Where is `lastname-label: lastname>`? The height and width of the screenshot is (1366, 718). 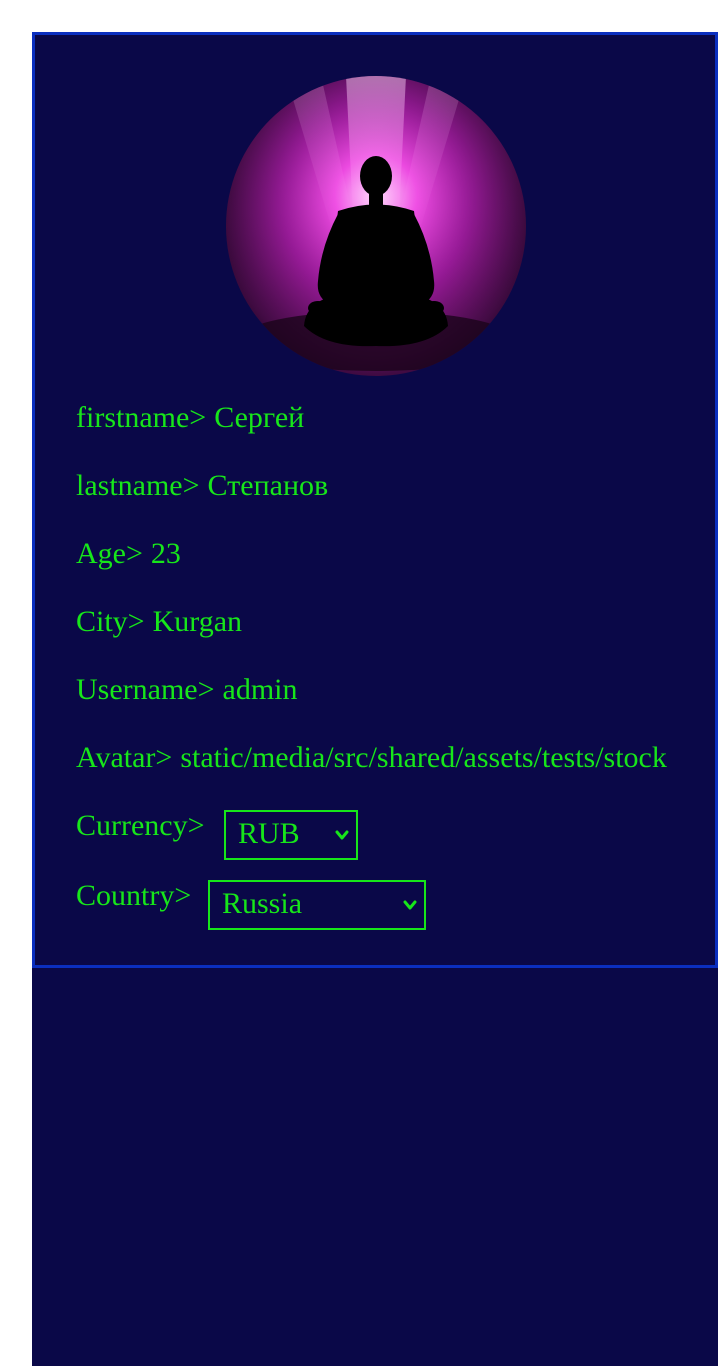
lastname-label: lastname> is located at coordinates (138, 485).